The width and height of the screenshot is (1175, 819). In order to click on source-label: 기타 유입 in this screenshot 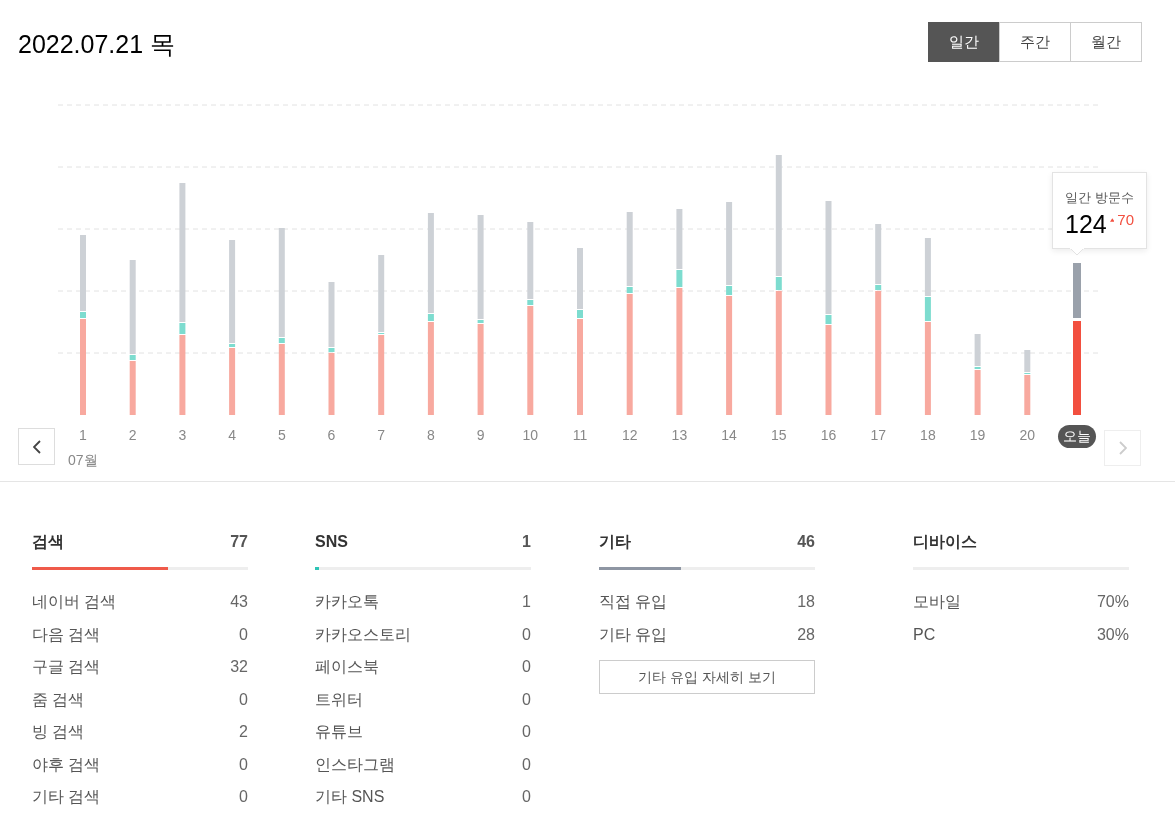, I will do `click(633, 634)`.